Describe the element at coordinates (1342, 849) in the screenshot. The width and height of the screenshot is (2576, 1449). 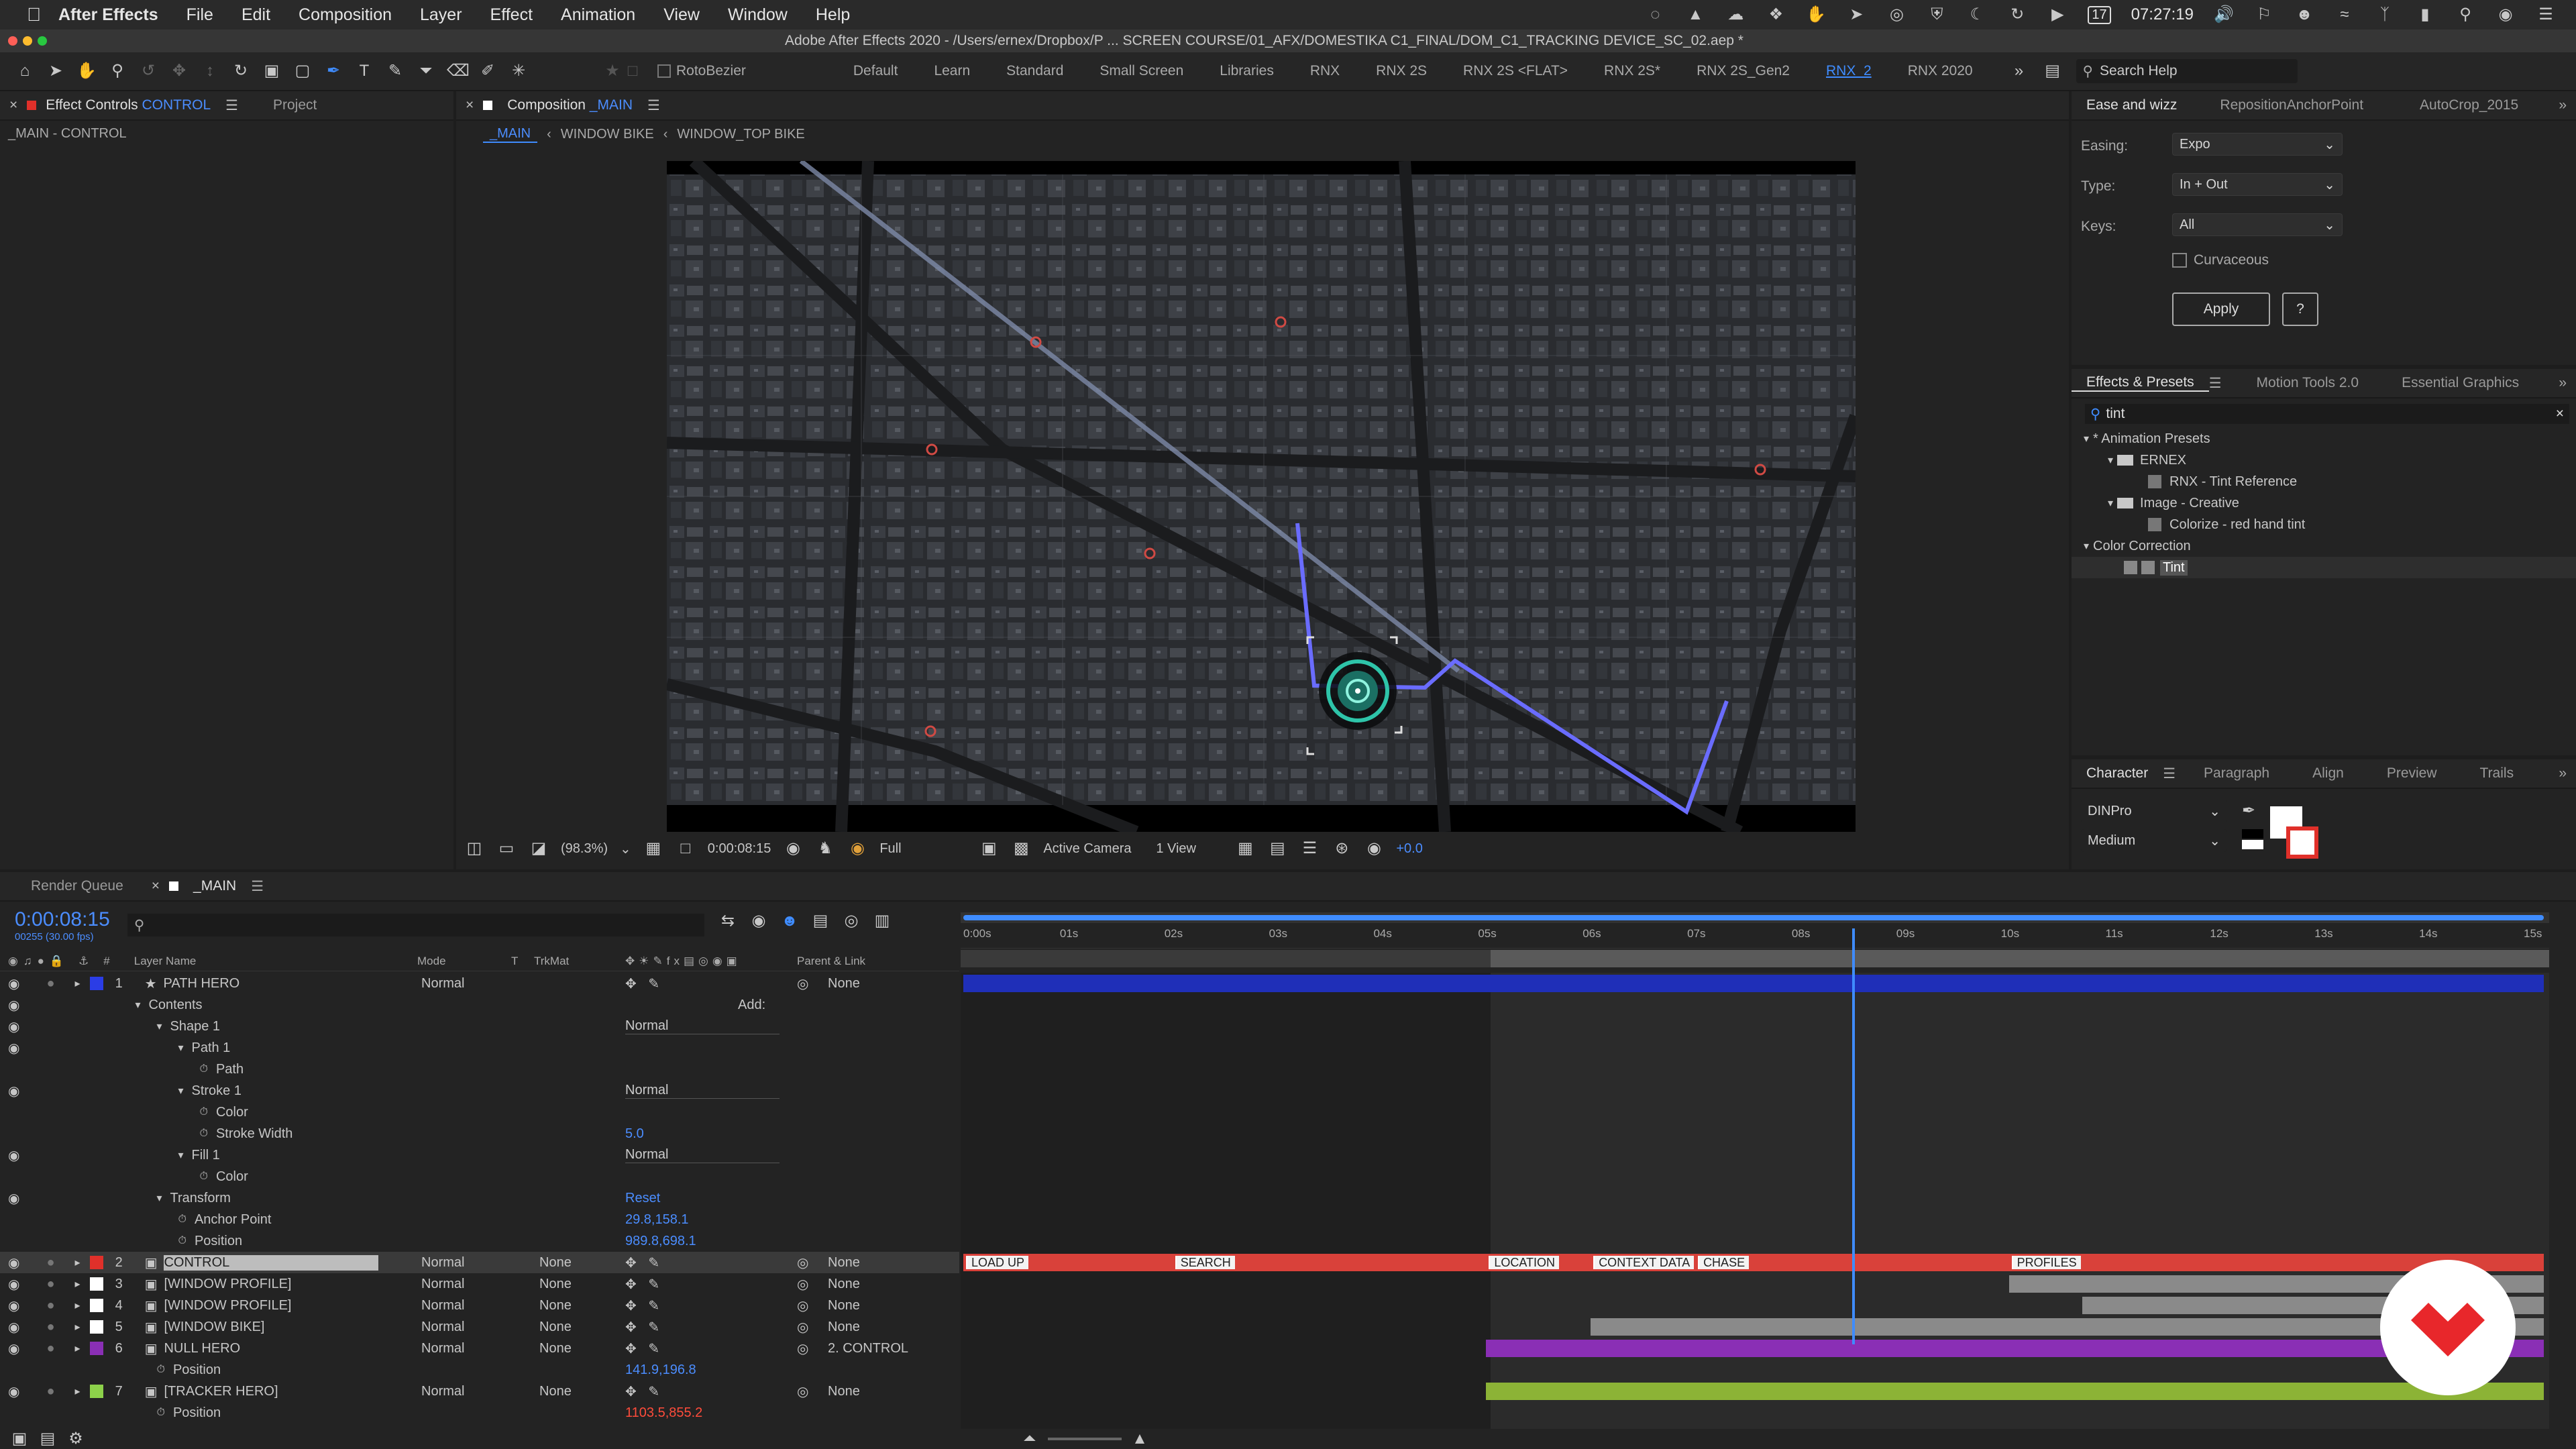
I see `network-icon: ⊛` at that location.